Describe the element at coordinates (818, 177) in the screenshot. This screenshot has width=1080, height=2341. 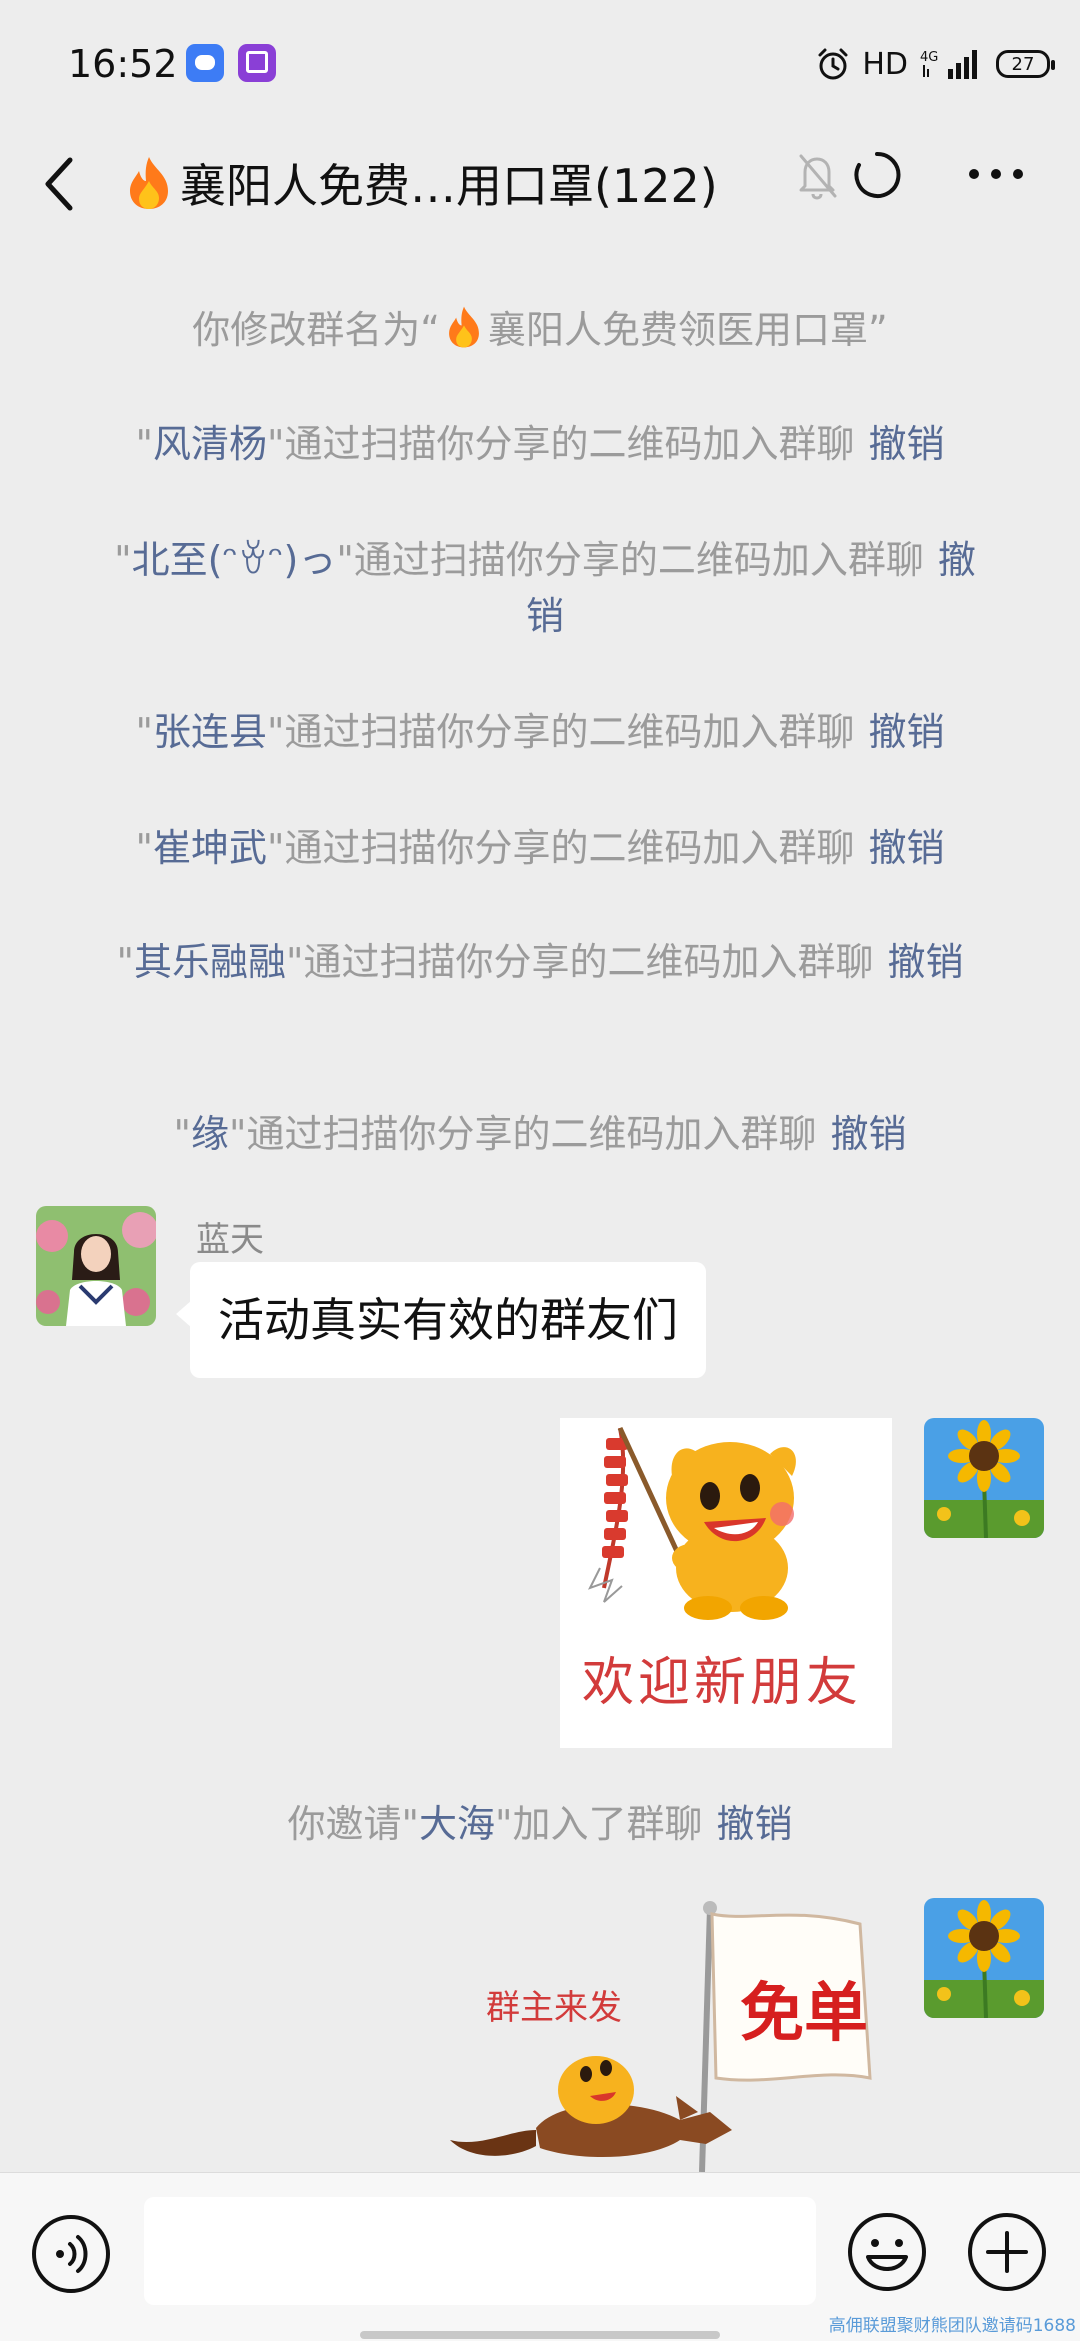
I see `mute-bell-icon` at that location.